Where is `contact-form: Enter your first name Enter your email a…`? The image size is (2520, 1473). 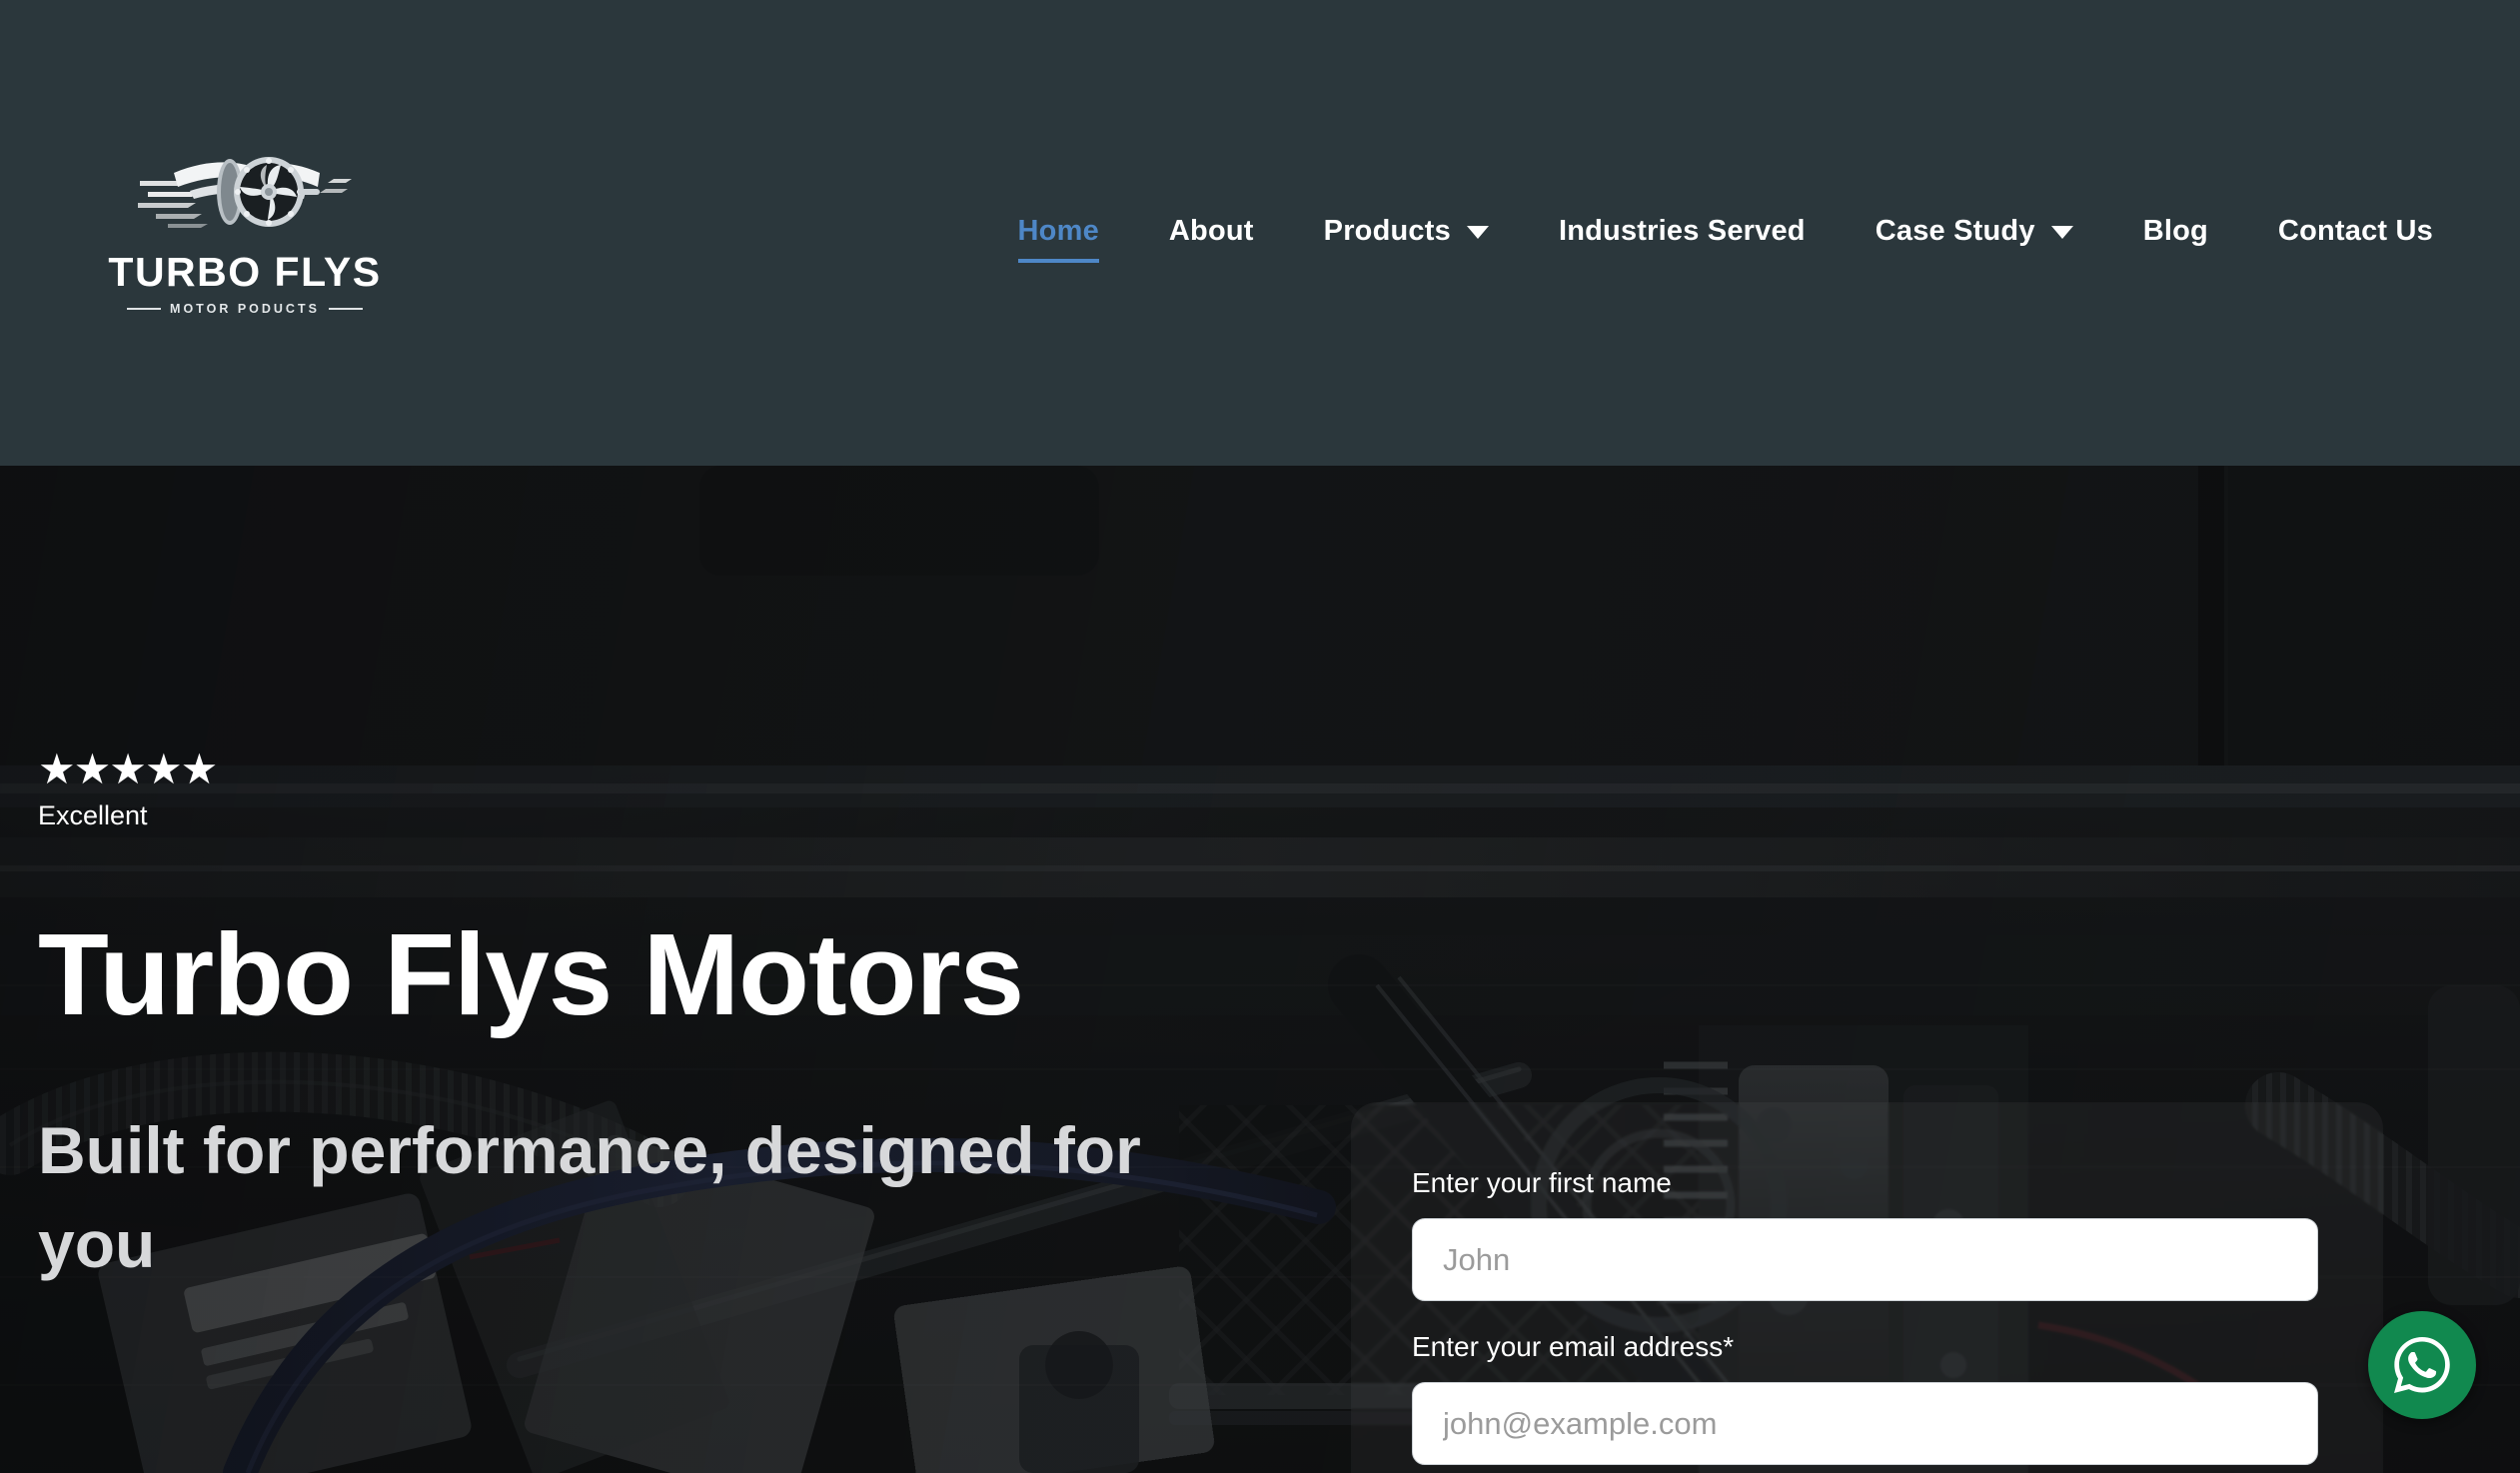
contact-form: Enter your first name Enter your email a… is located at coordinates (1866, 1321).